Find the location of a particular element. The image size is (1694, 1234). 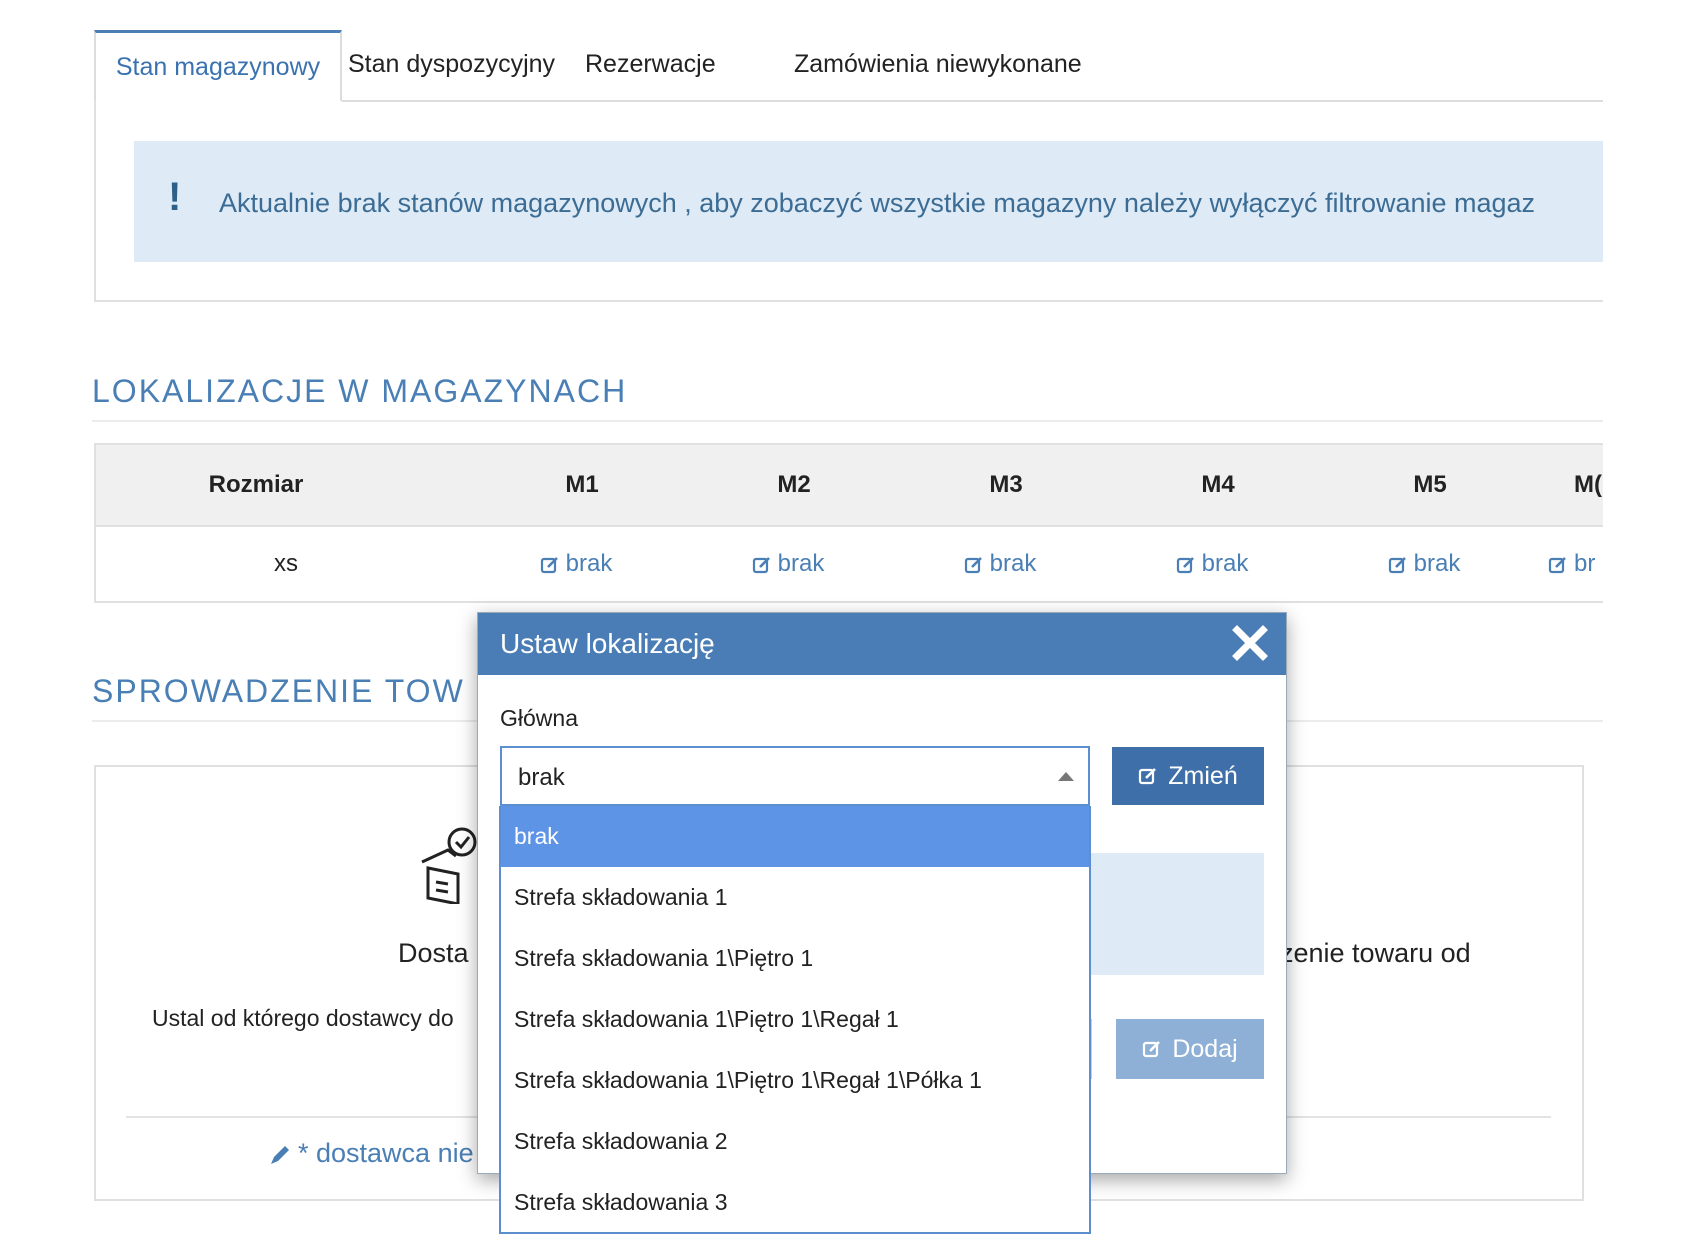

select-value: brak is located at coordinates (541, 777).